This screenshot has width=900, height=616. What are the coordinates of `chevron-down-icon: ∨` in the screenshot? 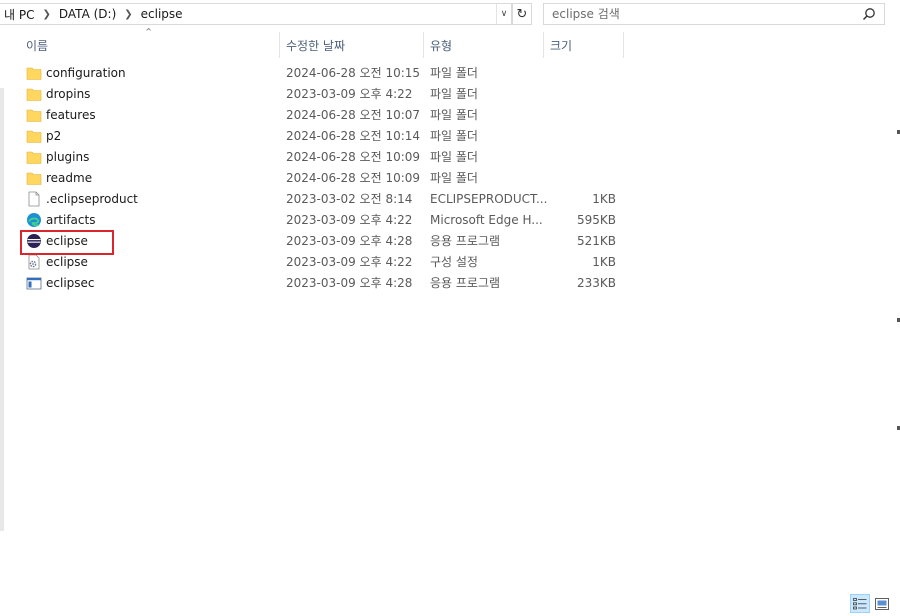 It's located at (503, 14).